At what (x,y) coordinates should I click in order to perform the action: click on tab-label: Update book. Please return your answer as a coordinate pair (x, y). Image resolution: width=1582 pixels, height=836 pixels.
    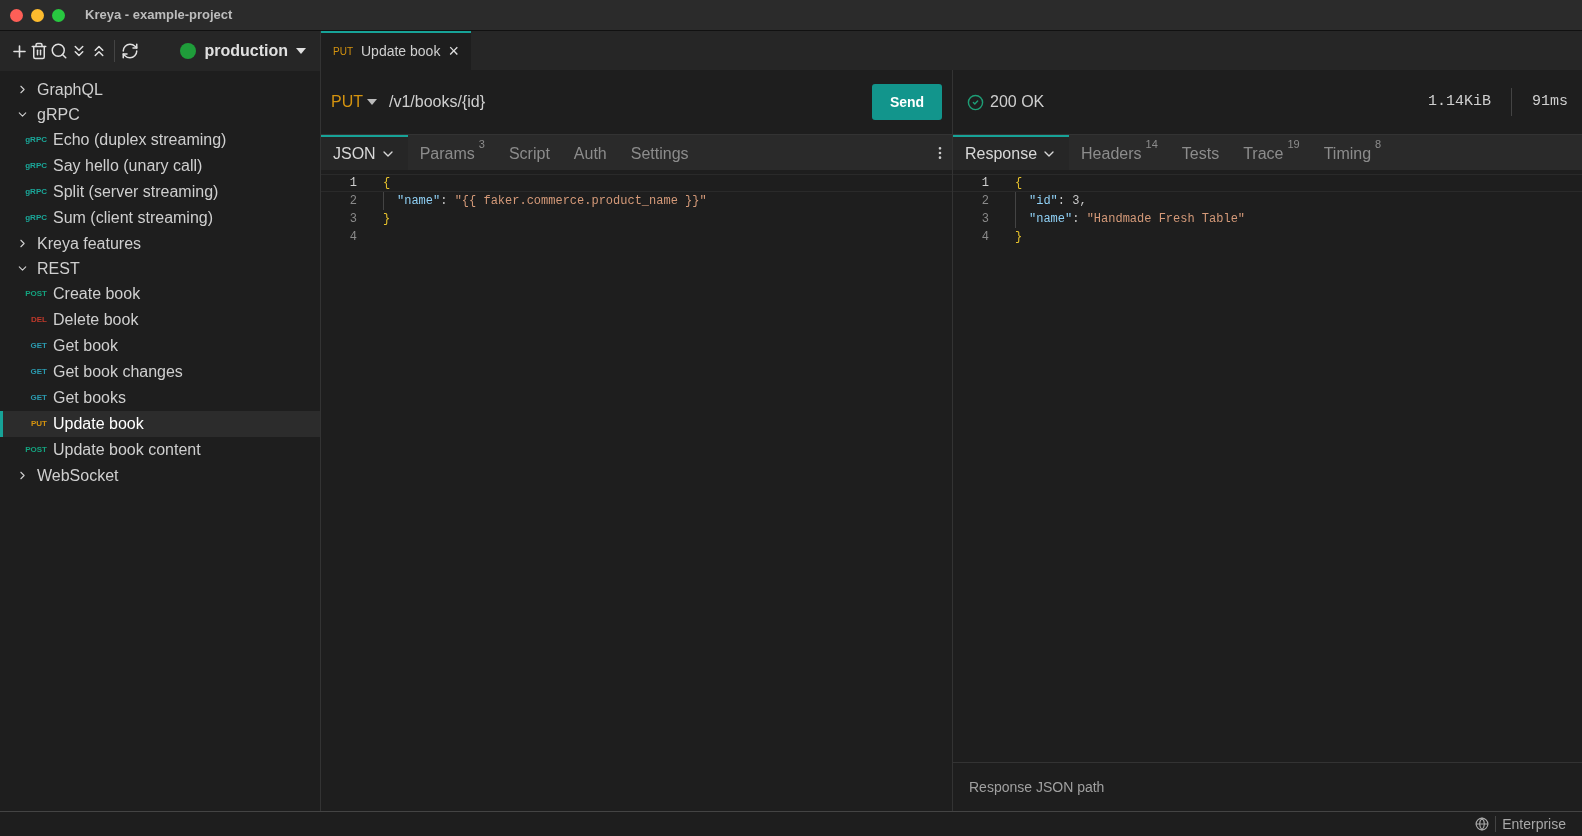
    Looking at the image, I should click on (401, 51).